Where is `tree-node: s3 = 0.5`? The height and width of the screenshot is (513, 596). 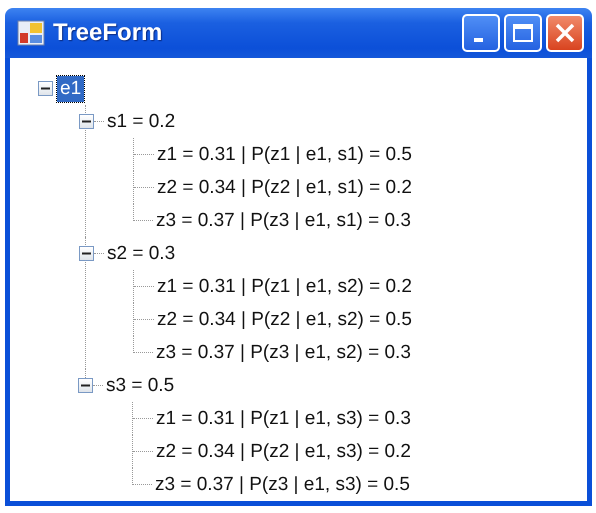 tree-node: s3 = 0.5 is located at coordinates (140, 385).